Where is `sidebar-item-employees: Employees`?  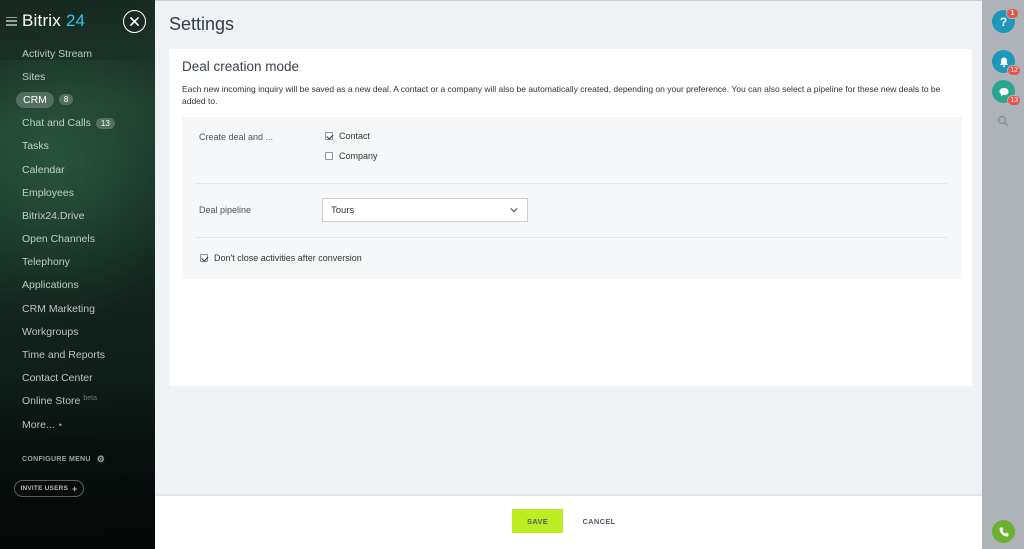 sidebar-item-employees: Employees is located at coordinates (77, 192).